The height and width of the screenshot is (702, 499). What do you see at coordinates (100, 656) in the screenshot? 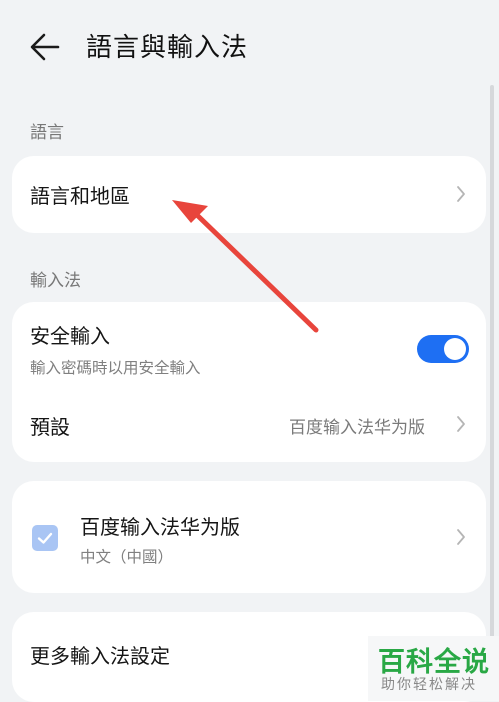
I see `more-ime-settings-label: 更多輸入法設定` at bounding box center [100, 656].